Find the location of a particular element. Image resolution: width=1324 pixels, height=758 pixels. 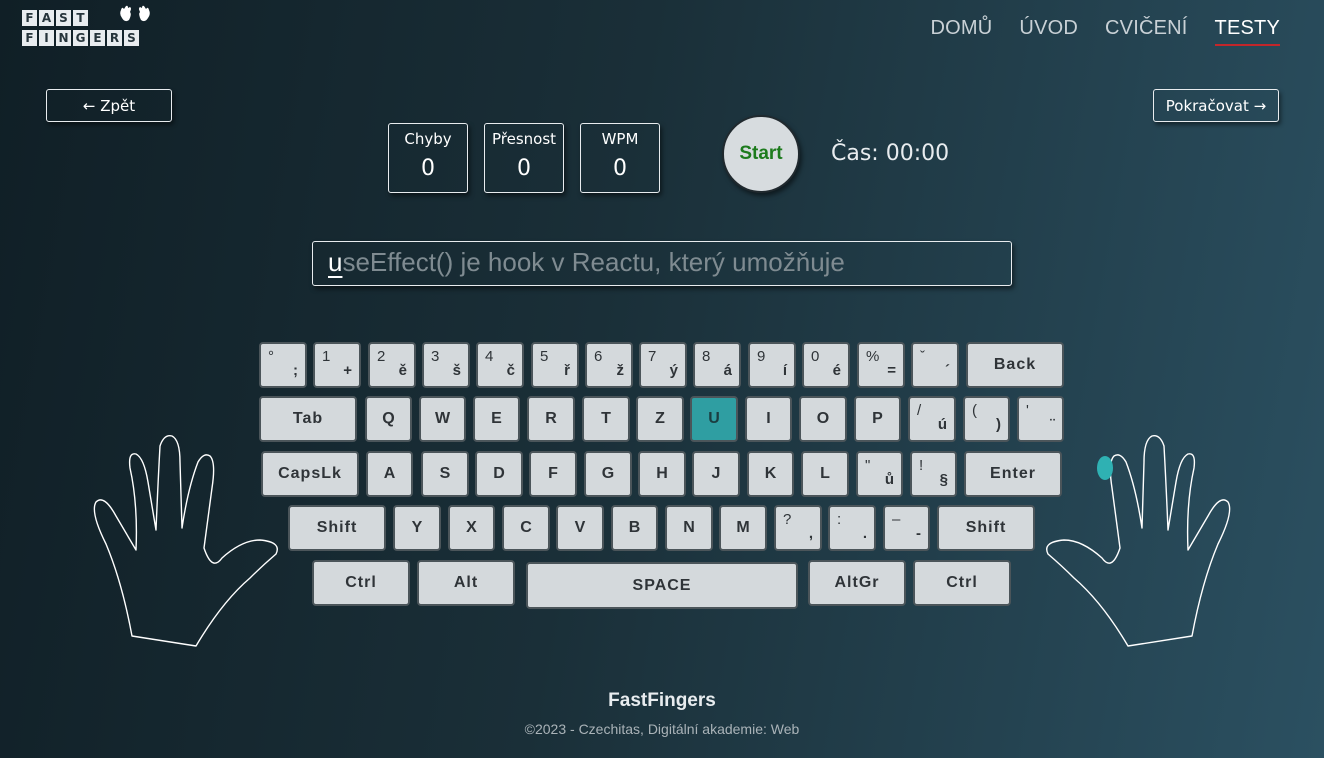

key-0: 0é is located at coordinates (826, 365).